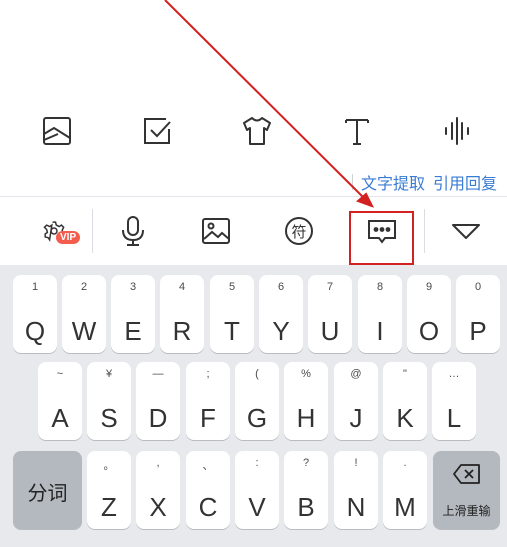 The width and height of the screenshot is (507, 547). Describe the element at coordinates (68, 237) in the screenshot. I see `vip-badge: VIP` at that location.